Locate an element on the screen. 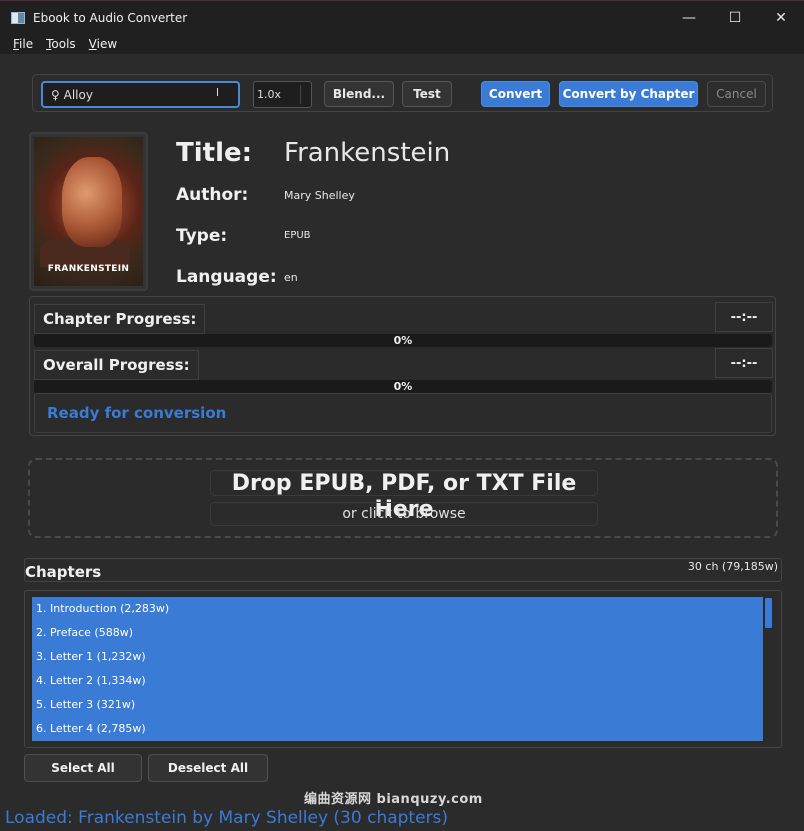 Image resolution: width=804 pixels, height=831 pixels. book-cover: FRANKENSTEIN is located at coordinates (88, 211).